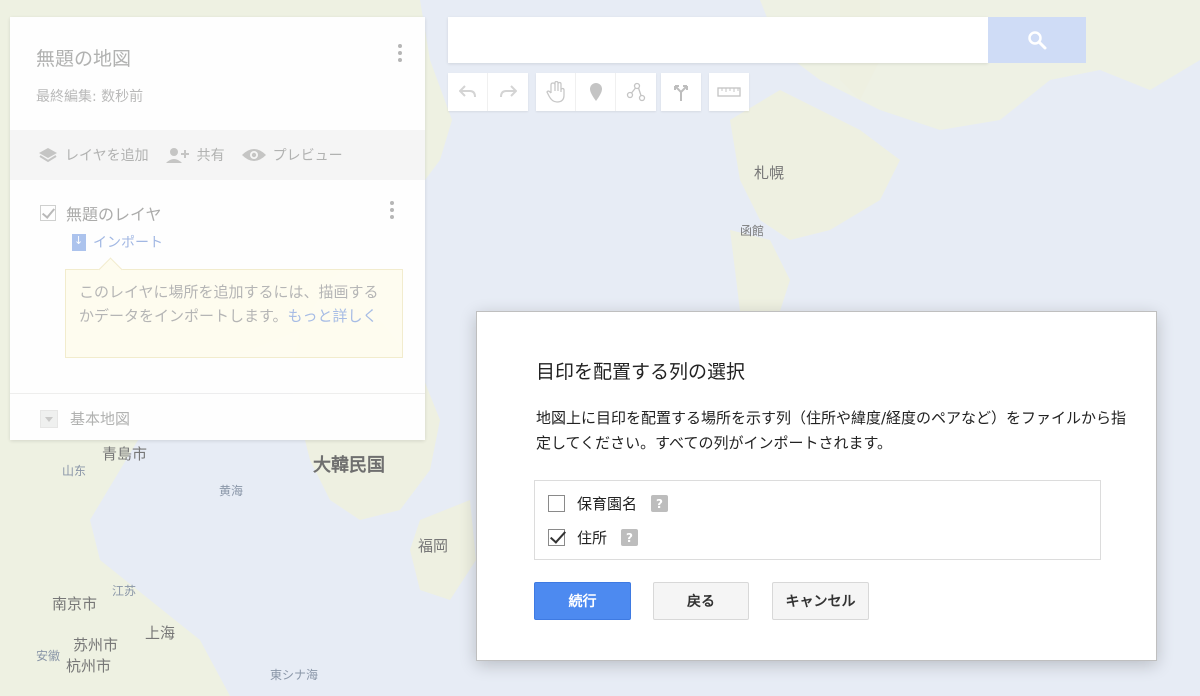 The image size is (1200, 696). What do you see at coordinates (718, 40) in the screenshot?
I see `map-search-input` at bounding box center [718, 40].